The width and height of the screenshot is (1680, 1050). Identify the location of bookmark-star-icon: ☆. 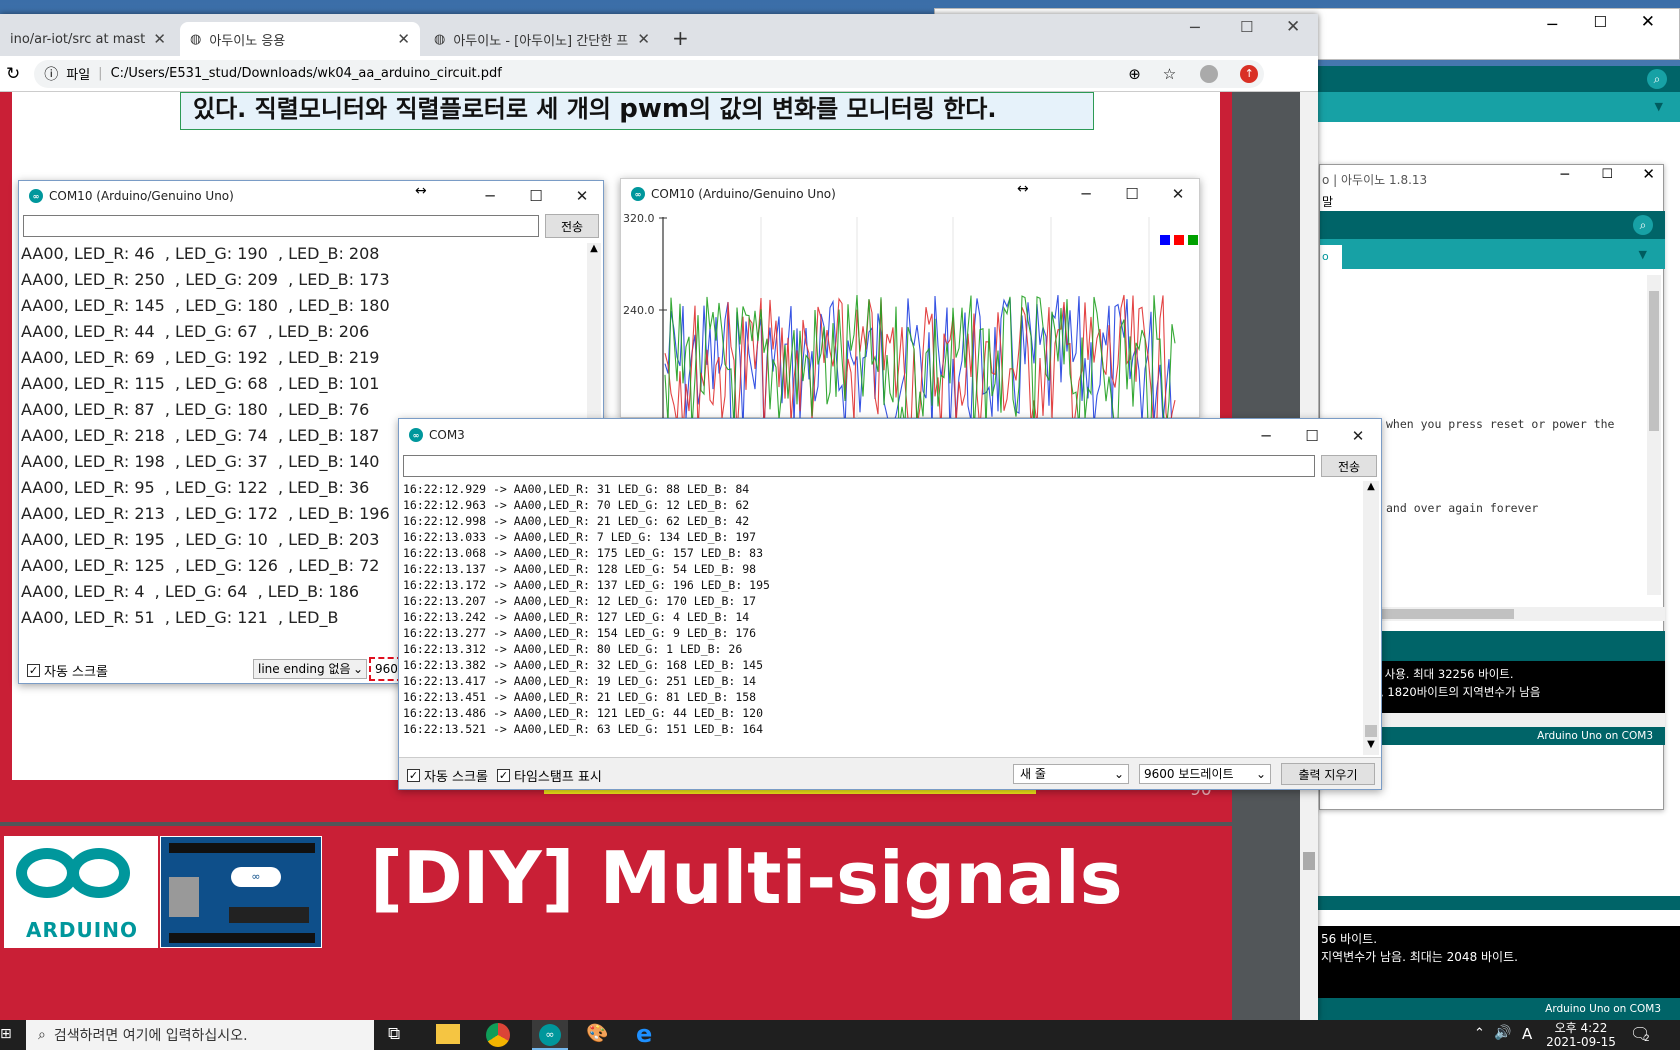
(1169, 74).